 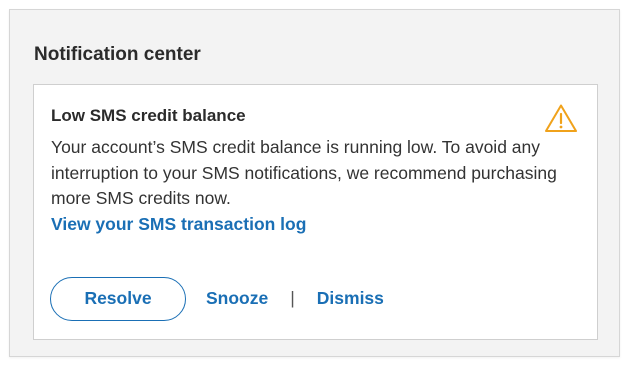 I want to click on panel-title: Notification center, so click(x=117, y=54).